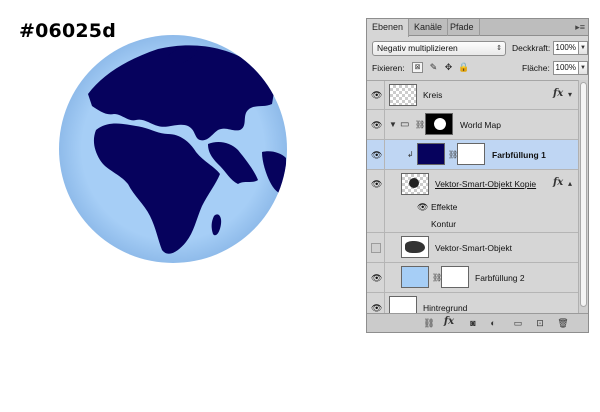 This screenshot has height=412, width=600. I want to click on folder-icon: ▭, so click(405, 124).